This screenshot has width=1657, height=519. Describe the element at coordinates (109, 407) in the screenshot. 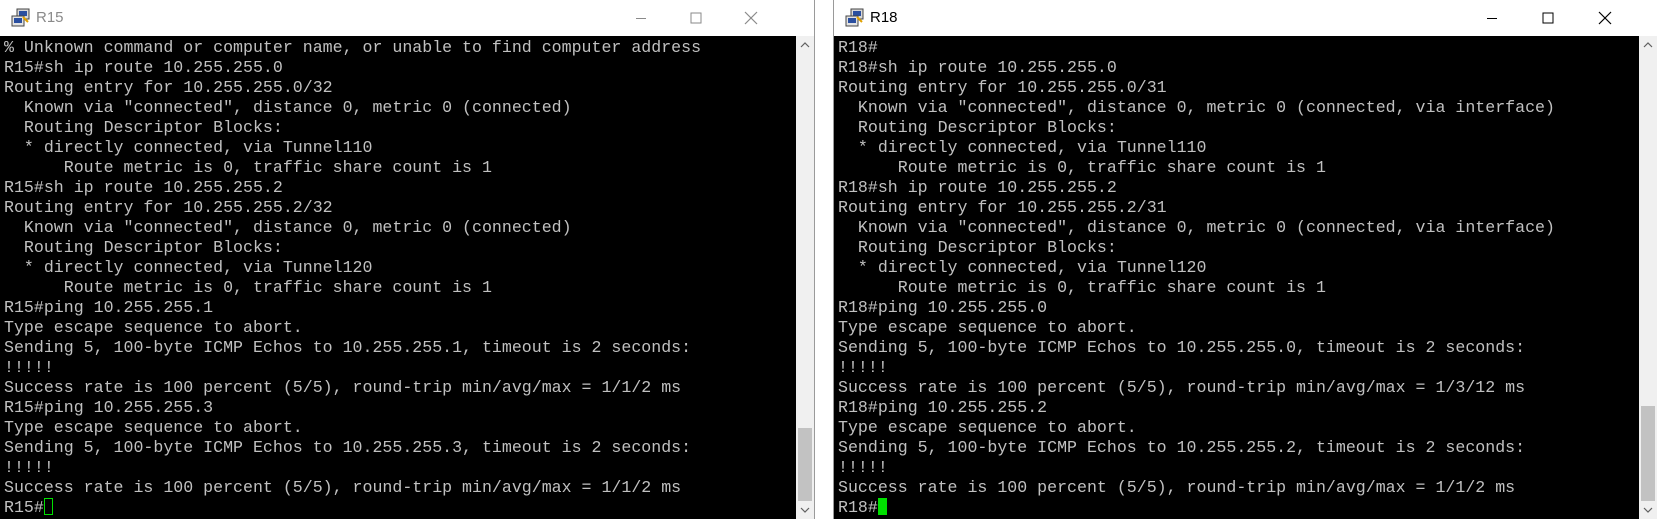

I see `terminal-line: R15#ping 10.255.255.3` at that location.